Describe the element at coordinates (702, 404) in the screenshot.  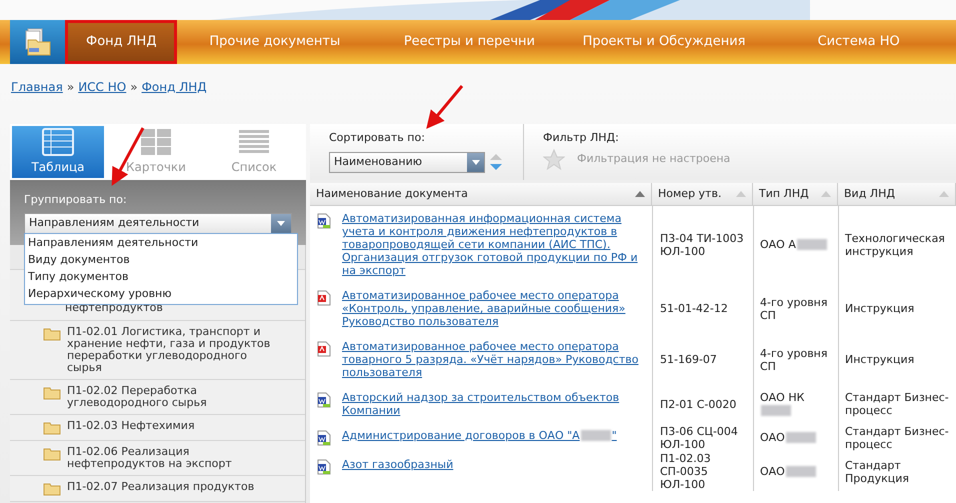
I see `table-cell: П2-01 С-0020` at that location.